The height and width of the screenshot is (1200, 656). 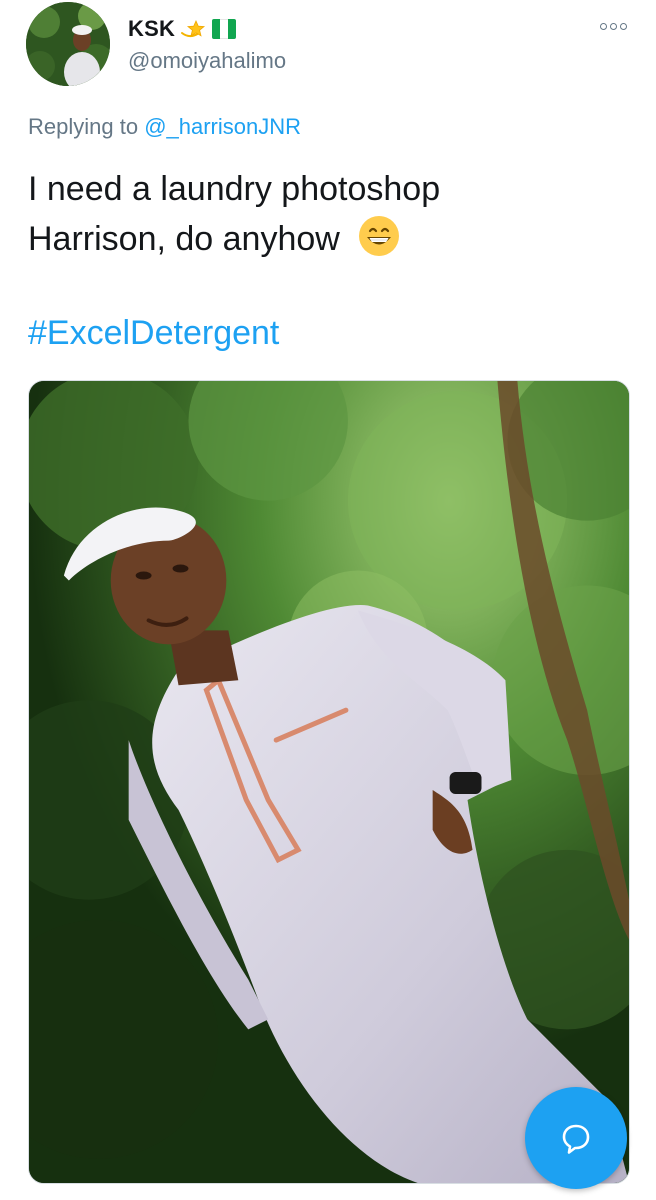 What do you see at coordinates (86, 126) in the screenshot?
I see `replying-to-prefix: Replying to` at bounding box center [86, 126].